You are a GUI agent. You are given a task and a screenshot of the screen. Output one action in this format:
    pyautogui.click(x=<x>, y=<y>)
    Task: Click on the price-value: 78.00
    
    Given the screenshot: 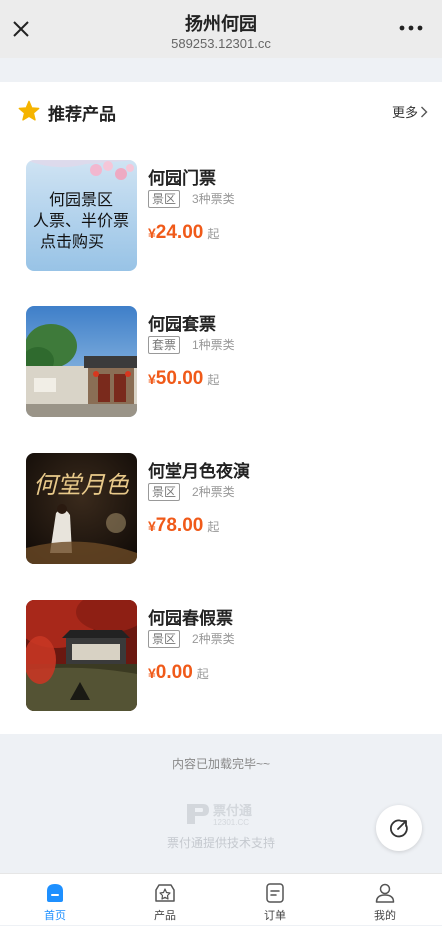 What is the action you would take?
    pyautogui.click(x=179, y=525)
    